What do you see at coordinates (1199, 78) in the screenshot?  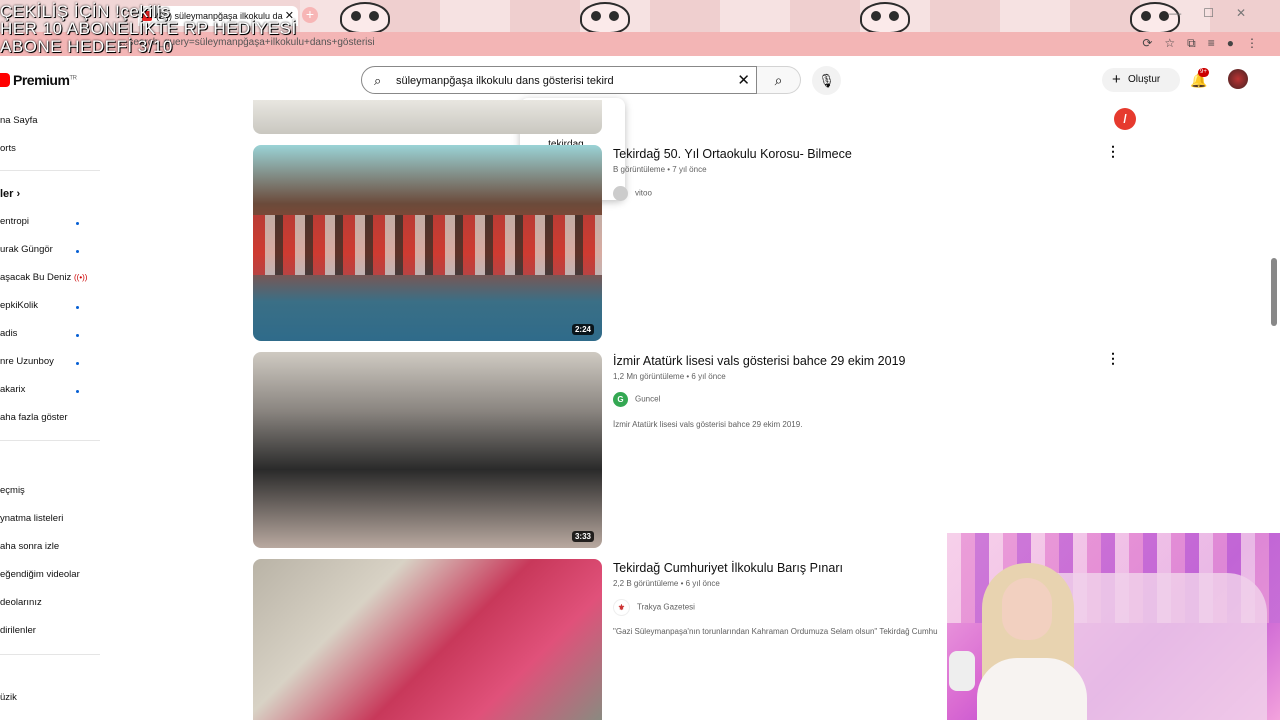 I see `notifications-button: 🔔 9+` at bounding box center [1199, 78].